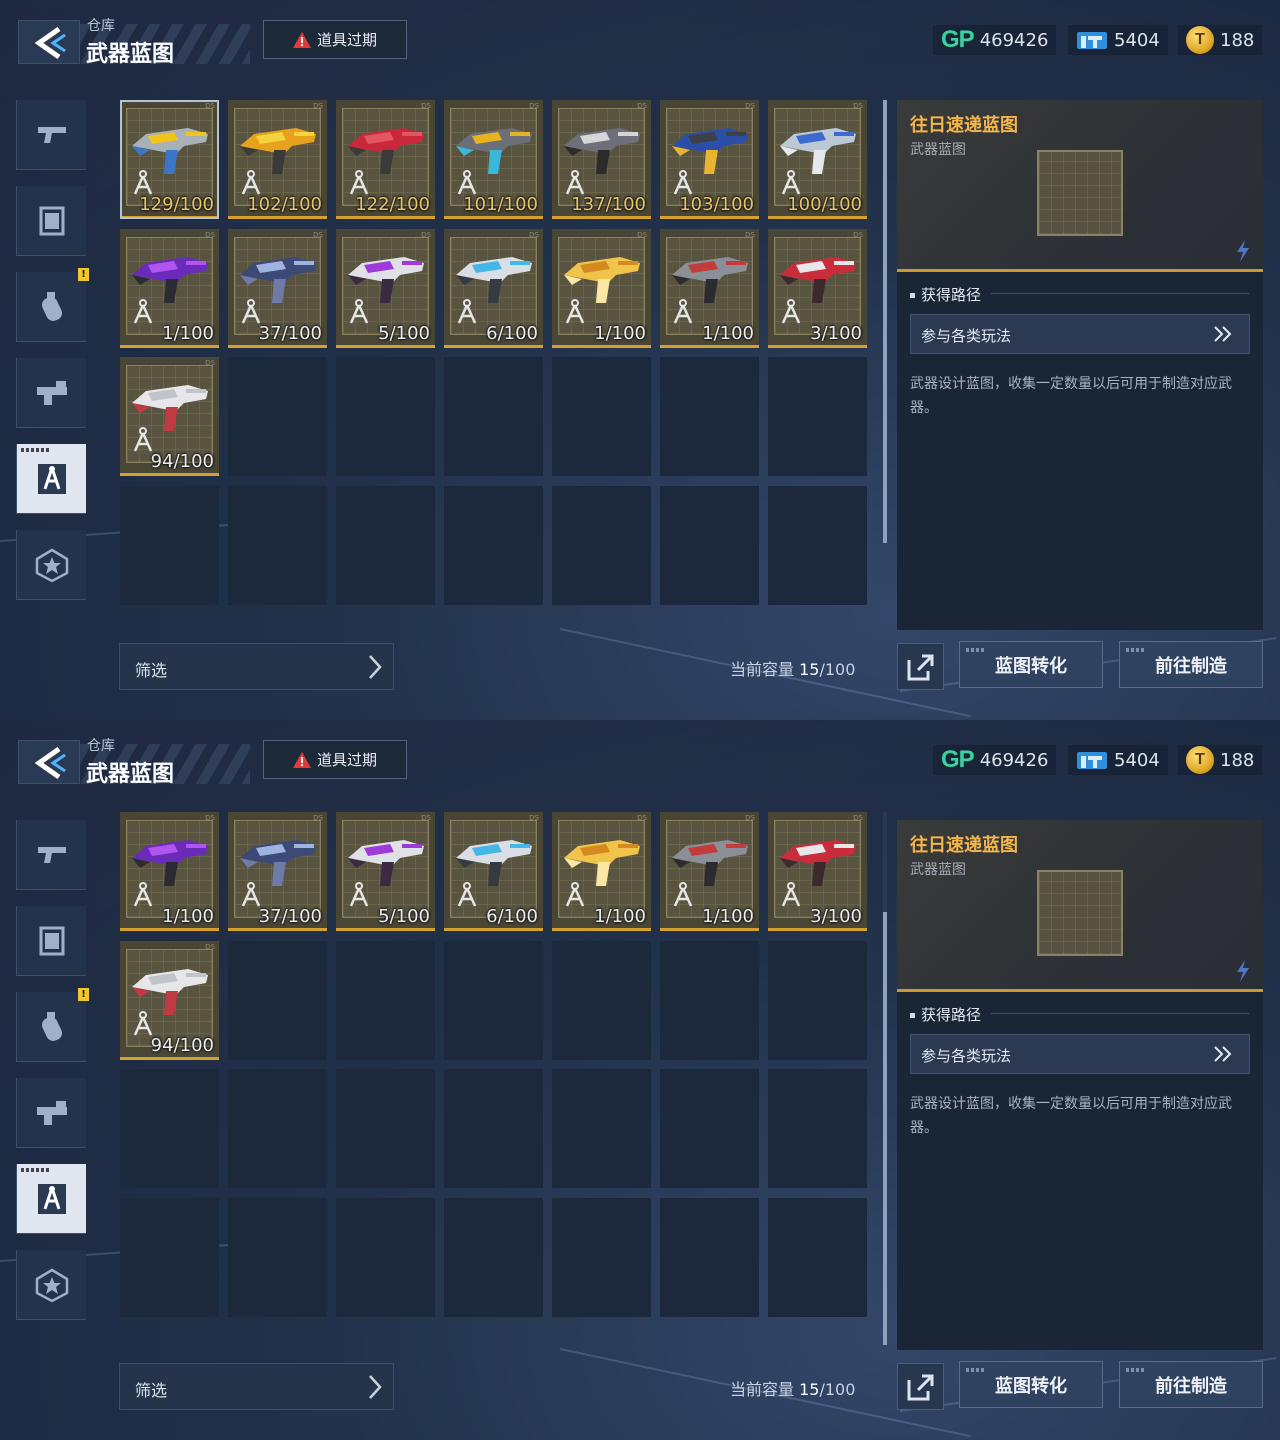  What do you see at coordinates (1014, 760) in the screenshot?
I see `gp-amount: 469426` at bounding box center [1014, 760].